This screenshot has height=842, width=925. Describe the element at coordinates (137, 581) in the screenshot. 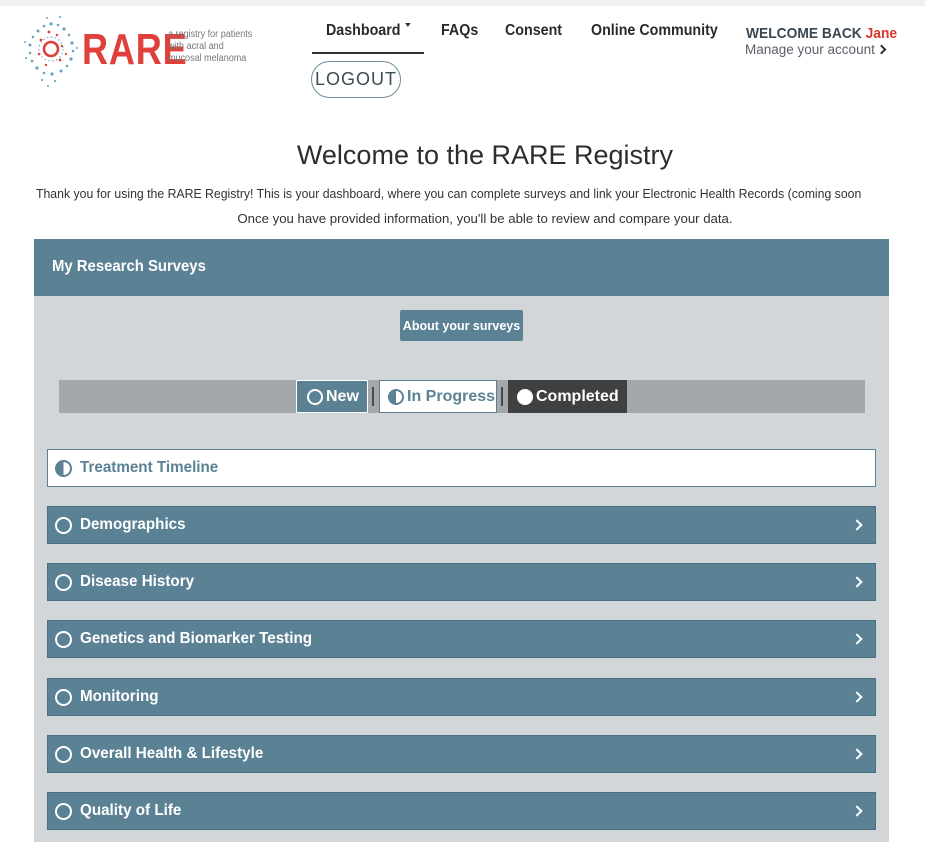

I see `survey-label: Disease History` at that location.